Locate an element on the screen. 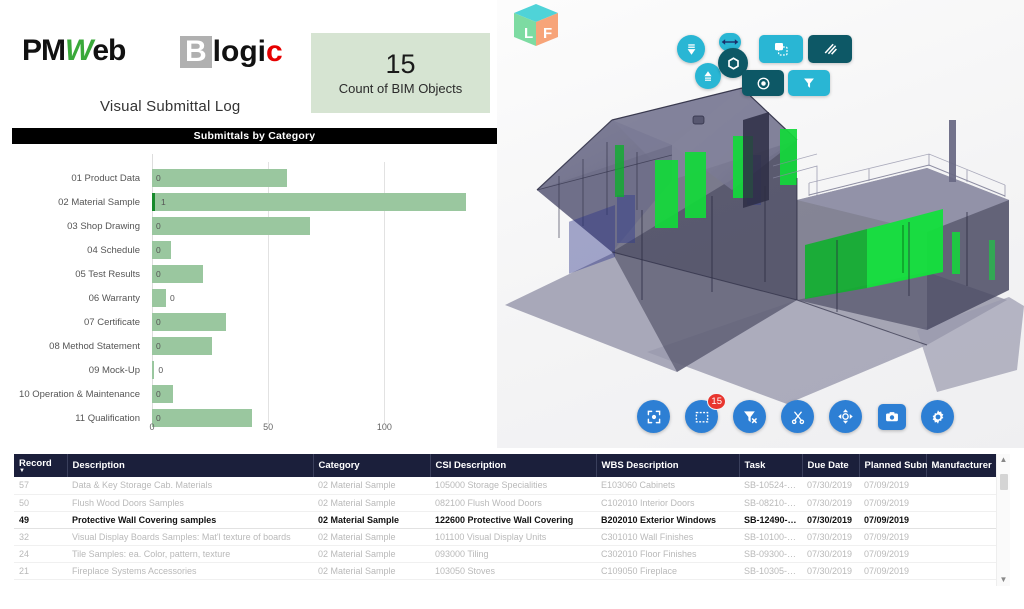 The height and width of the screenshot is (609, 1024). scroll-up-icon: ▲ is located at coordinates (1004, 460).